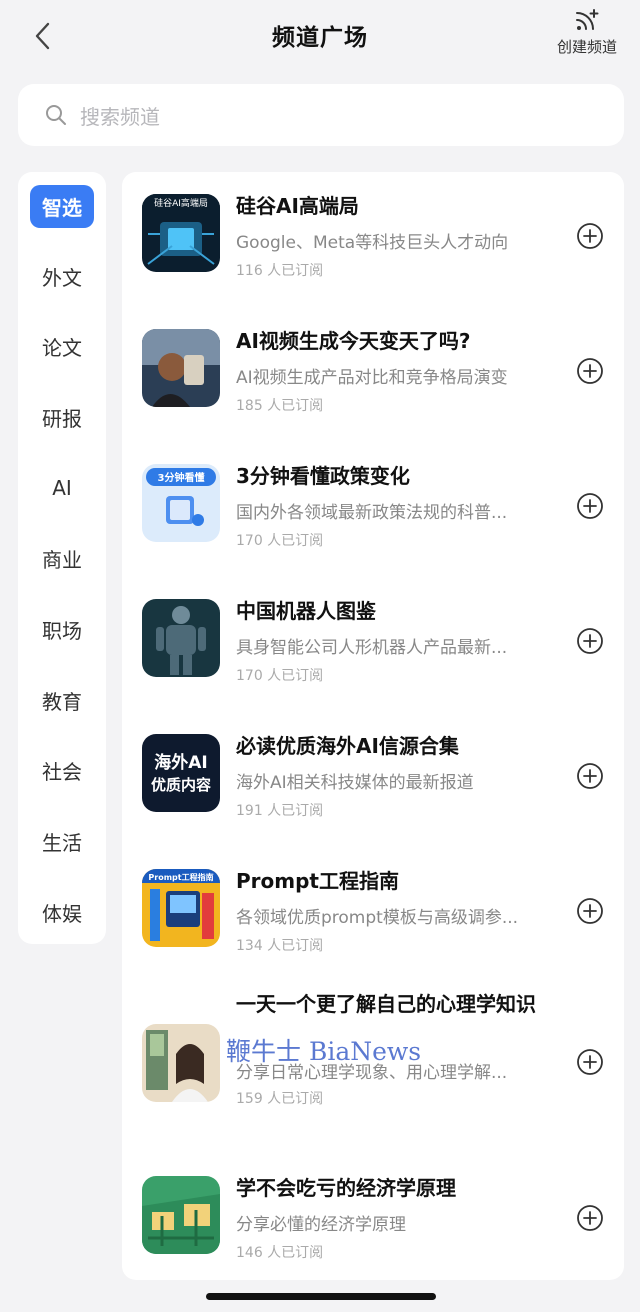 Image resolution: width=640 pixels, height=1312 pixels. What do you see at coordinates (280, 946) in the screenshot?
I see `subscriber-count: 134 人已订阅` at bounding box center [280, 946].